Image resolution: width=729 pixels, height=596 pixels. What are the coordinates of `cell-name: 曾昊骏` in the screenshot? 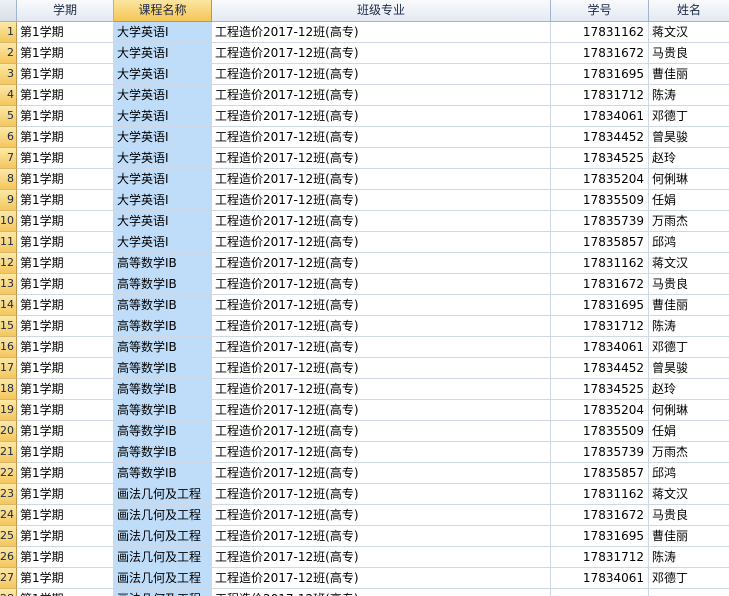 It's located at (689, 137).